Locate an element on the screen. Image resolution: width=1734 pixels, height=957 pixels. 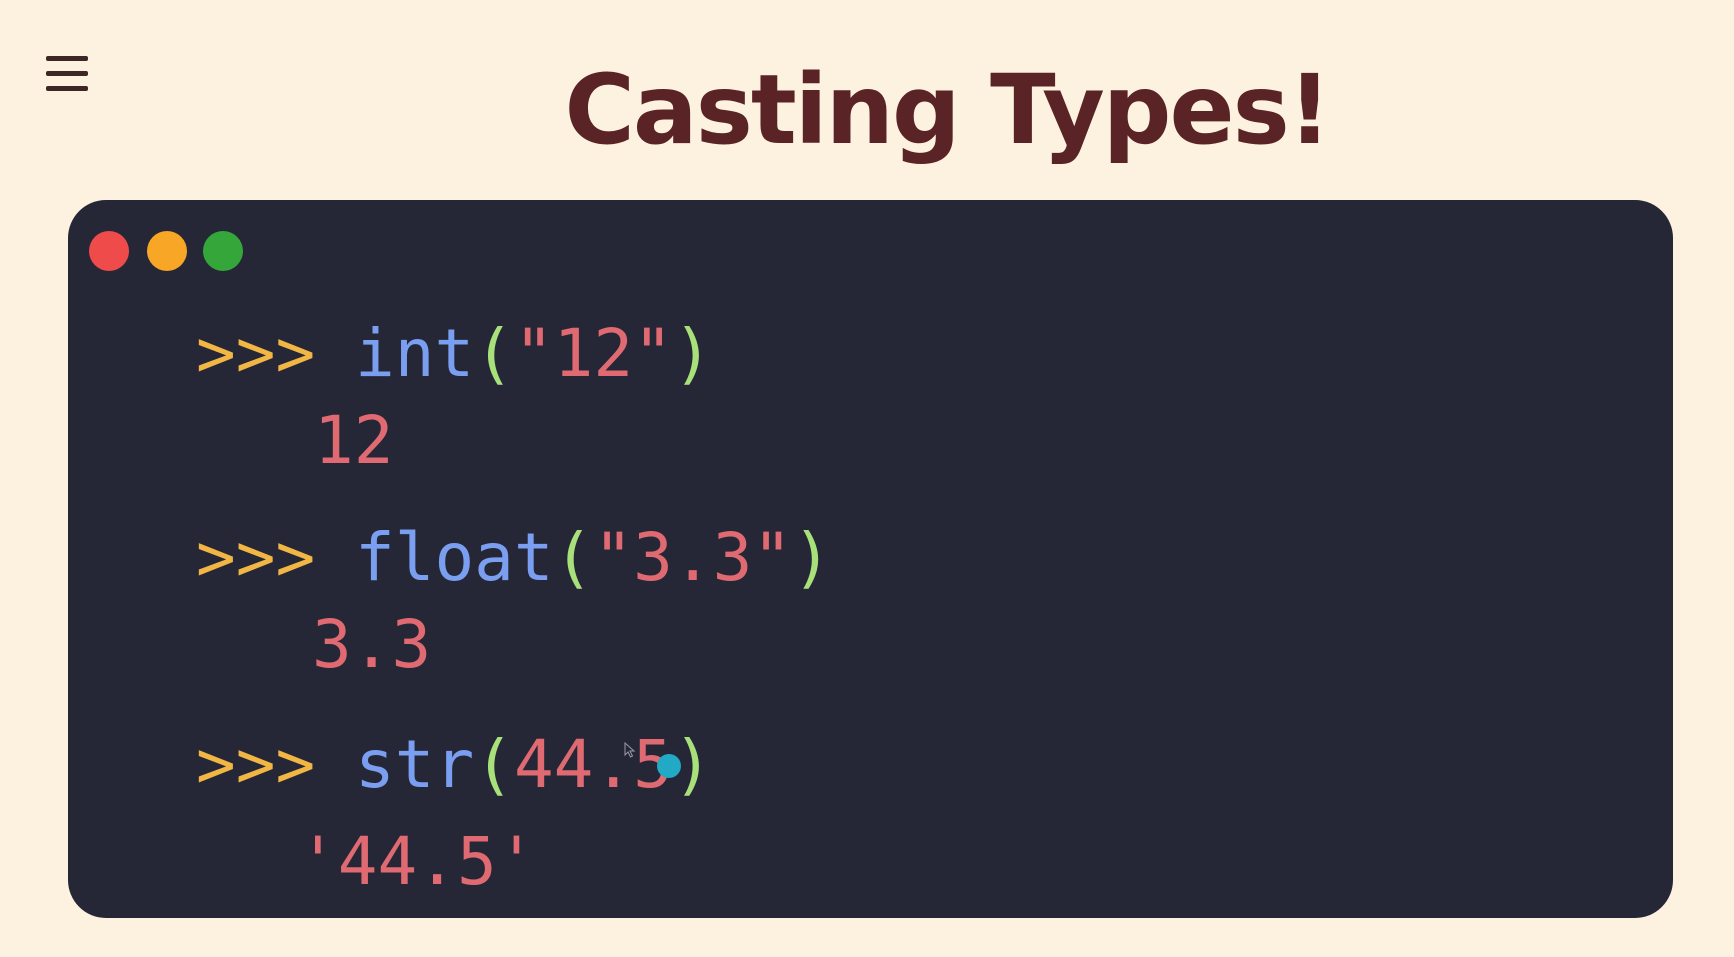
cursor-highlight-dot is located at coordinates (669, 766).